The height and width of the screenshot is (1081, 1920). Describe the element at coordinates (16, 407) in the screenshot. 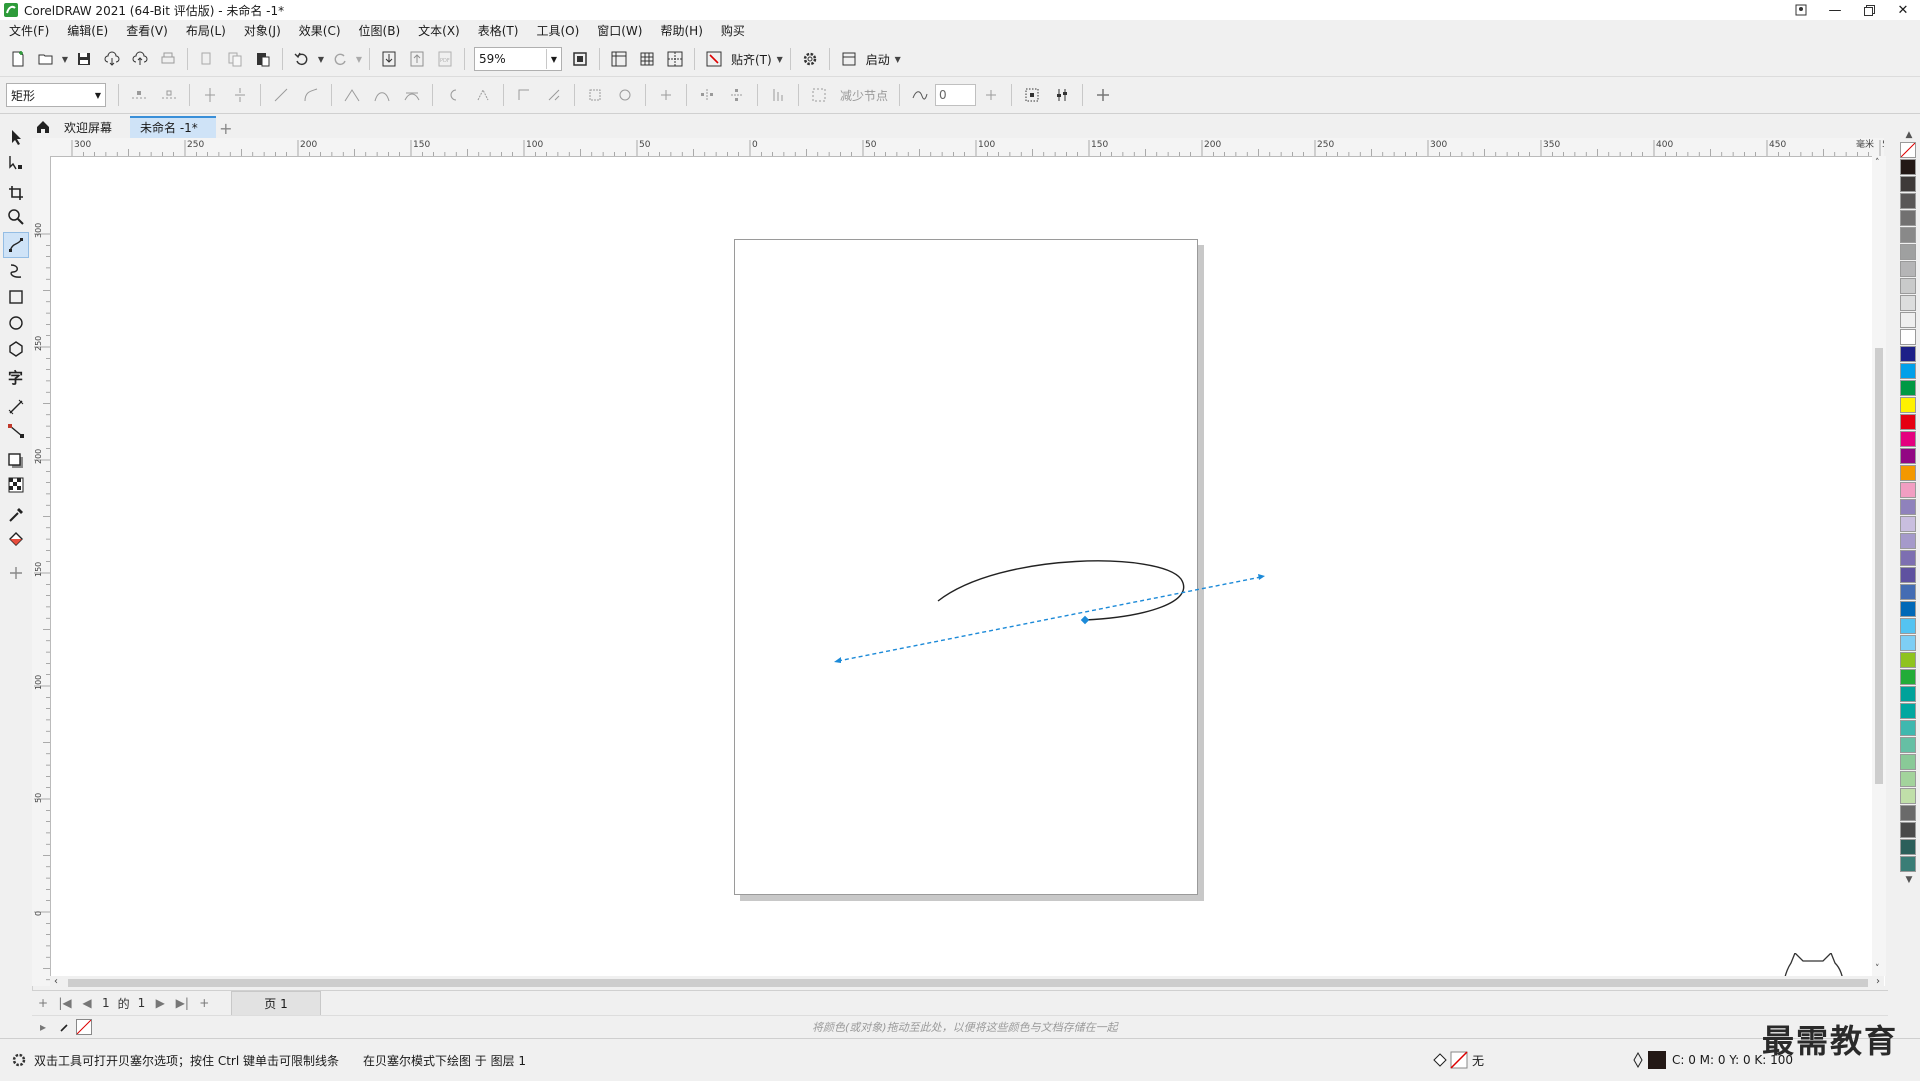

I see `dimension-tool-icon` at that location.